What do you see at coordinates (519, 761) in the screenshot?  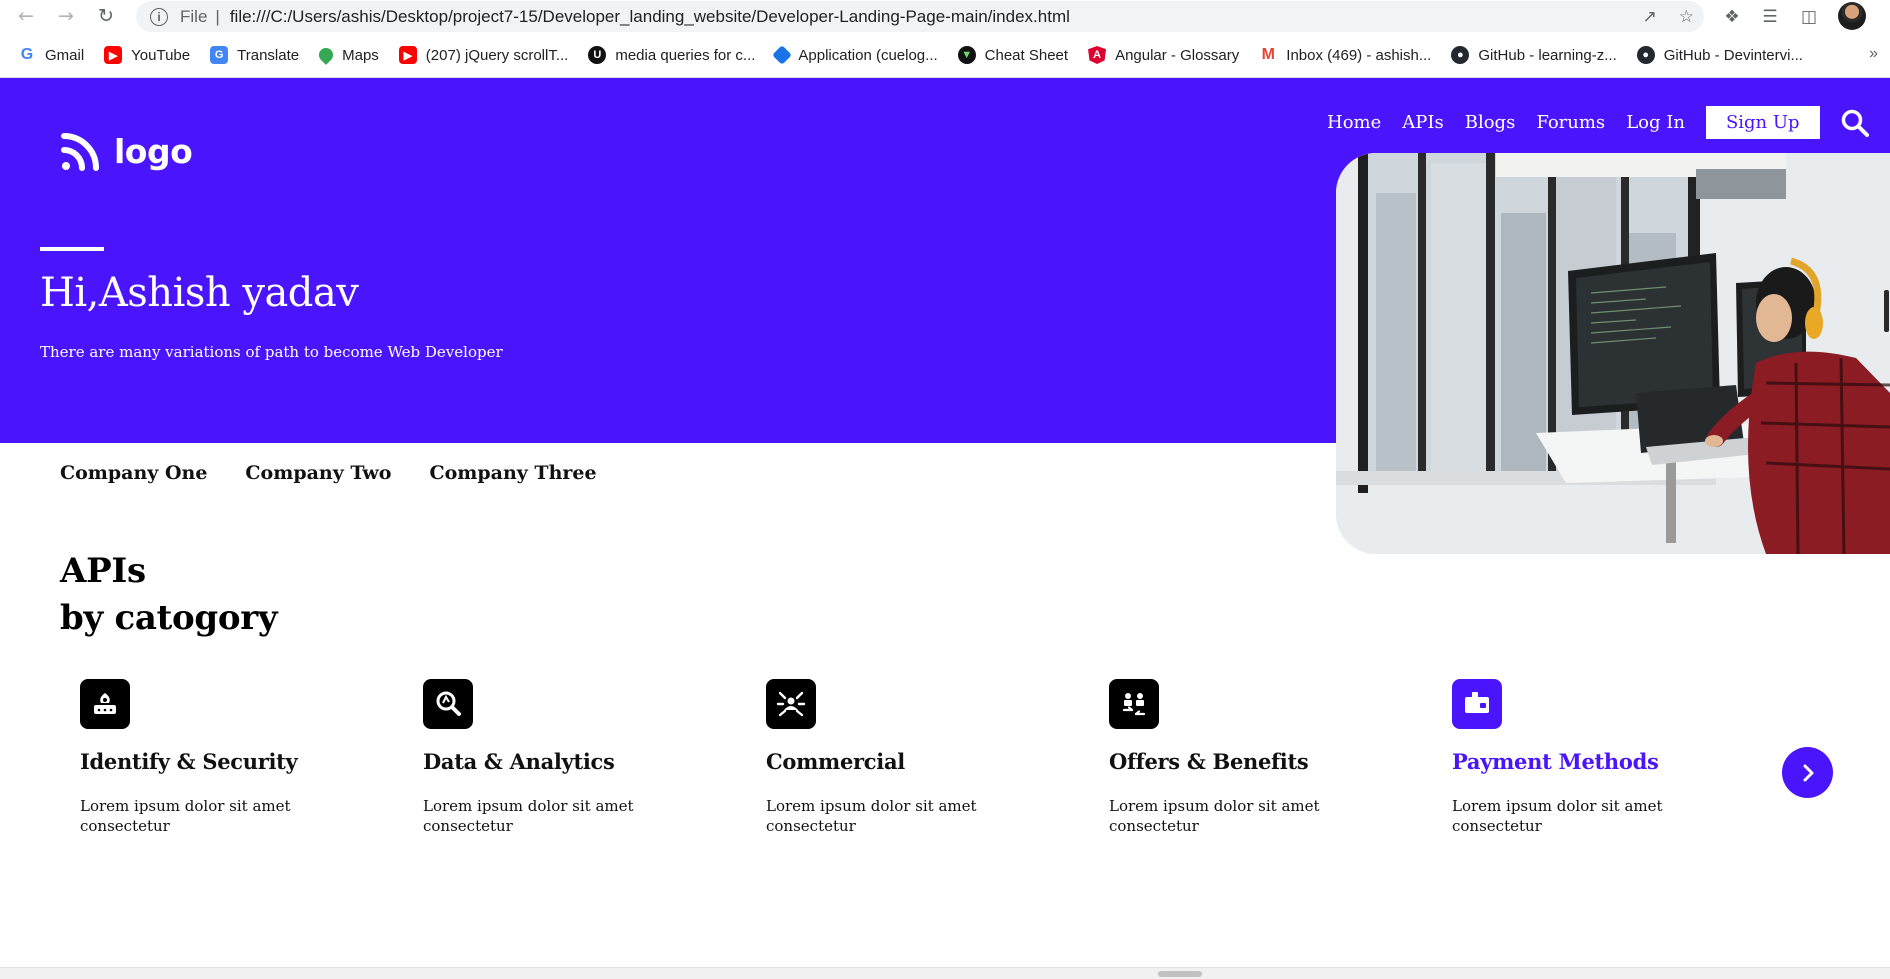 I see `card-title: Data & Analytics` at bounding box center [519, 761].